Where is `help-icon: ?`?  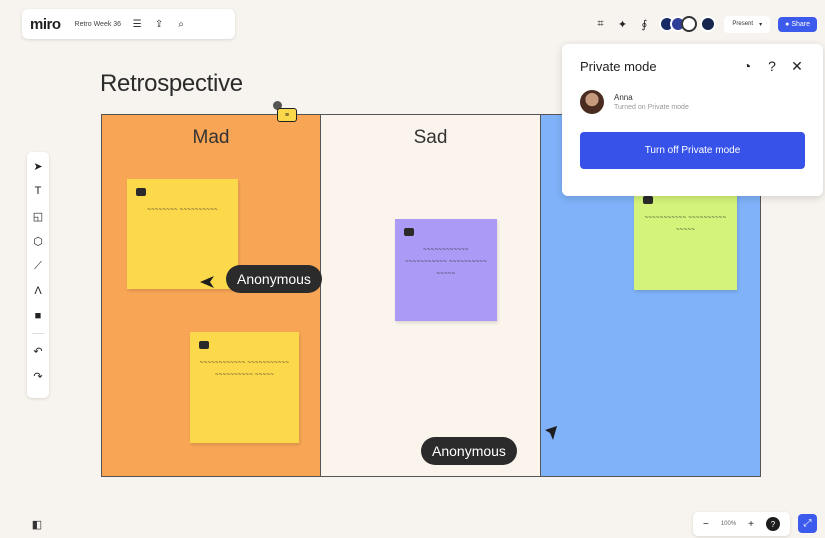
help-icon: ? is located at coordinates (772, 66).